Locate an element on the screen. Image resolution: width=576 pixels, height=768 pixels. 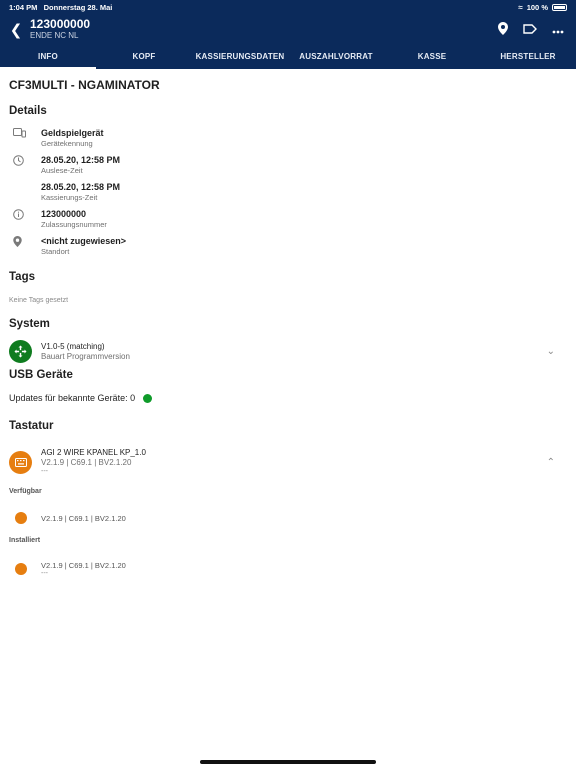
tags-empty-text: Keine Tags gesetzt is located at coordinates (39, 300).